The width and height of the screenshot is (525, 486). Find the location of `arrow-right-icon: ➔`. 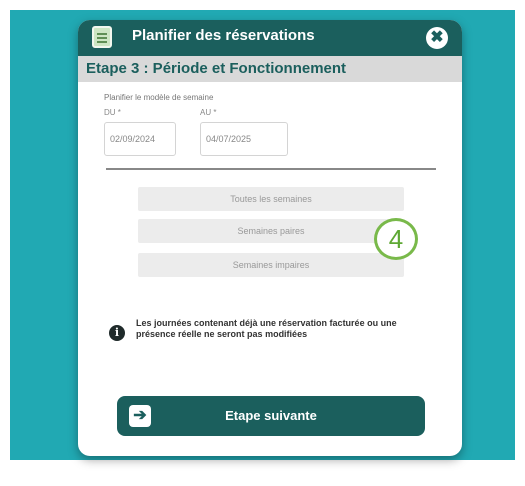

arrow-right-icon: ➔ is located at coordinates (140, 416).